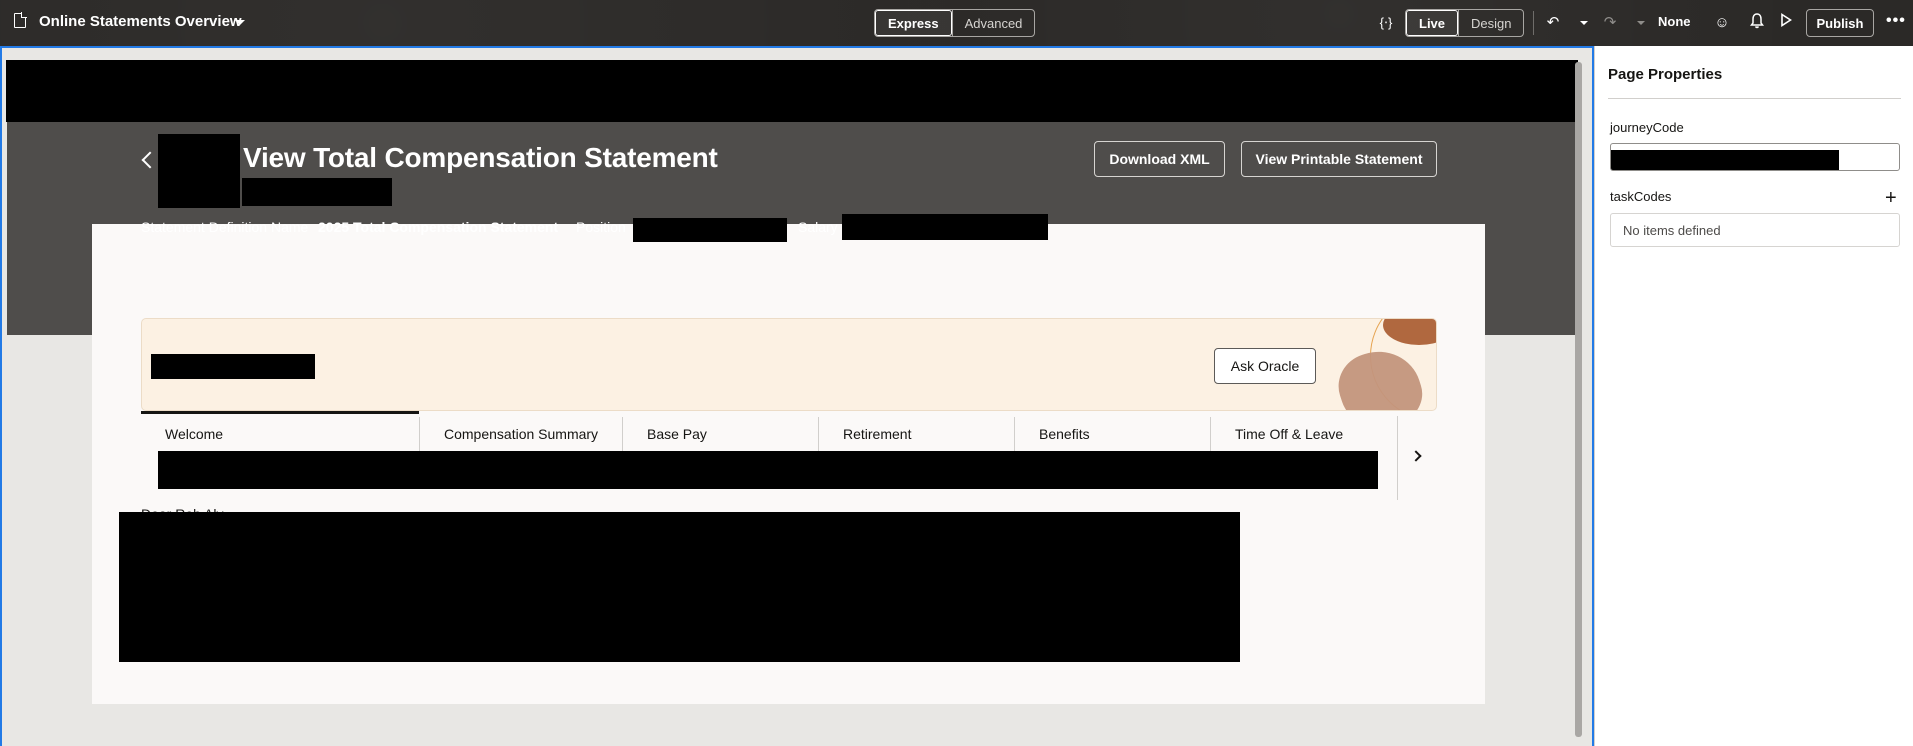 The height and width of the screenshot is (746, 1913). Describe the element at coordinates (1432, 23) in the screenshot. I see `view-live-button: Live` at that location.